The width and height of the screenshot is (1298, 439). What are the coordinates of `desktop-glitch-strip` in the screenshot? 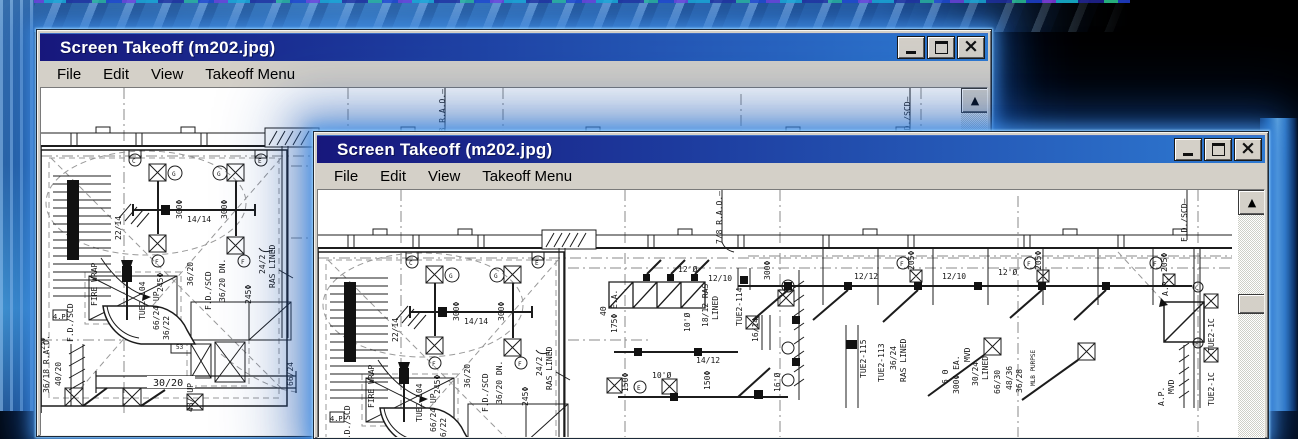 It's located at (565, 1).